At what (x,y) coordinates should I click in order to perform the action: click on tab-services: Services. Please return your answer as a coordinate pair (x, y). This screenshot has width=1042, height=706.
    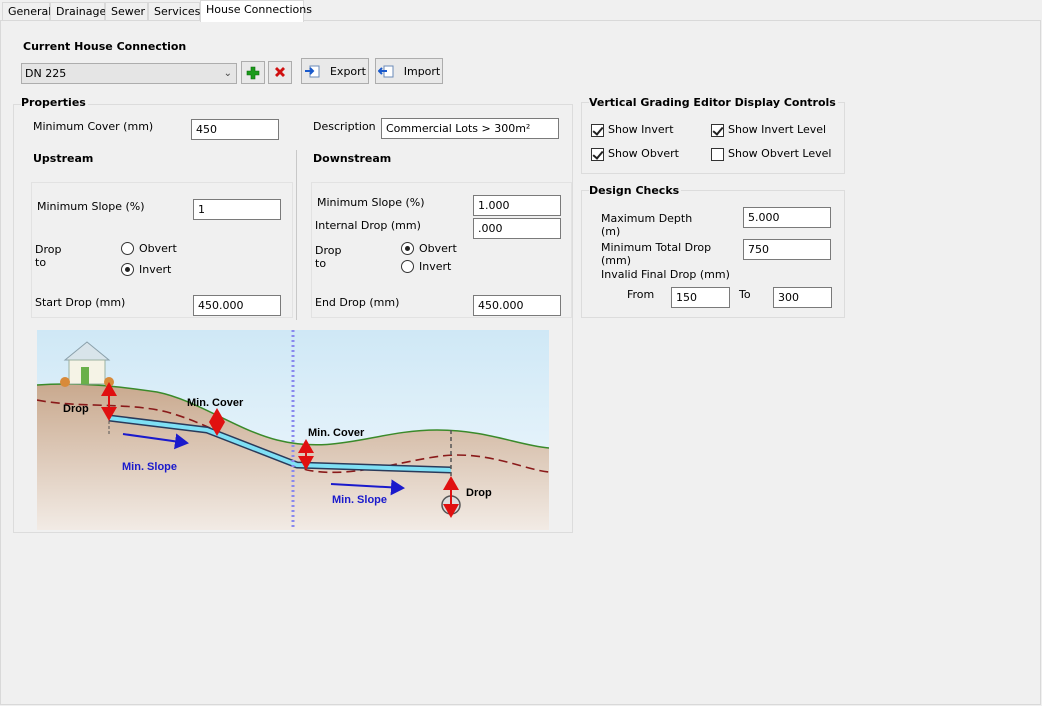
    Looking at the image, I should click on (174, 11).